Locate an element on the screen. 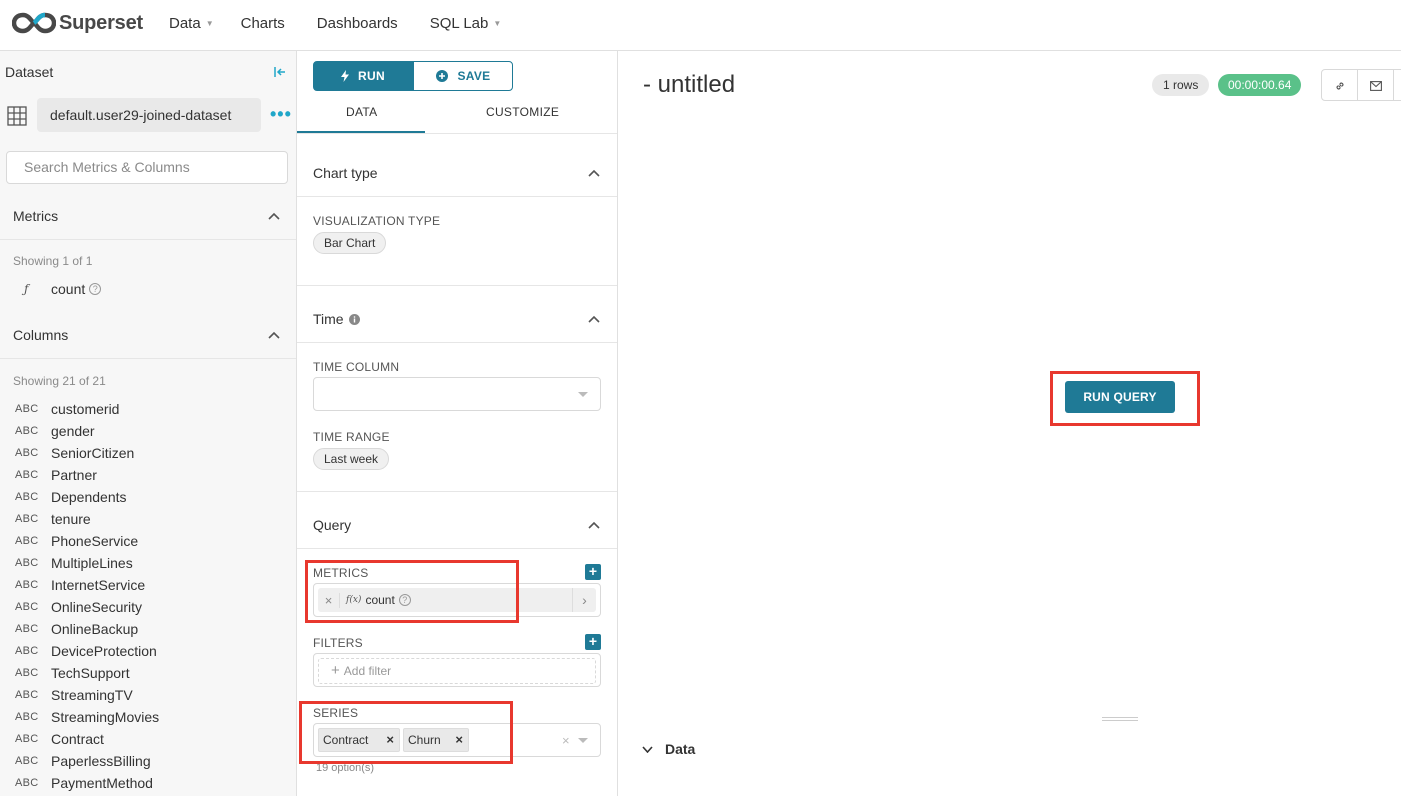  column-item: ABC StreamingMovies is located at coordinates (87, 717).